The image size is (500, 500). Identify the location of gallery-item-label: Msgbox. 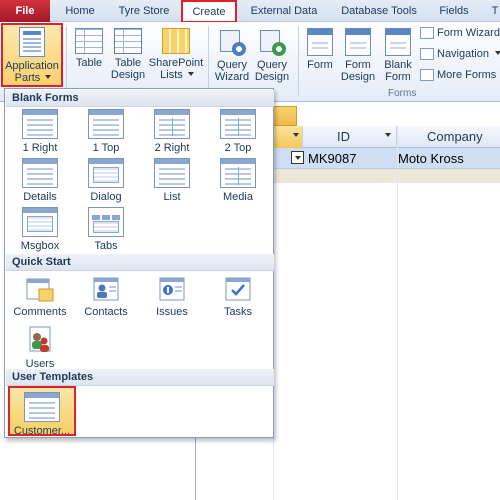
(40, 246).